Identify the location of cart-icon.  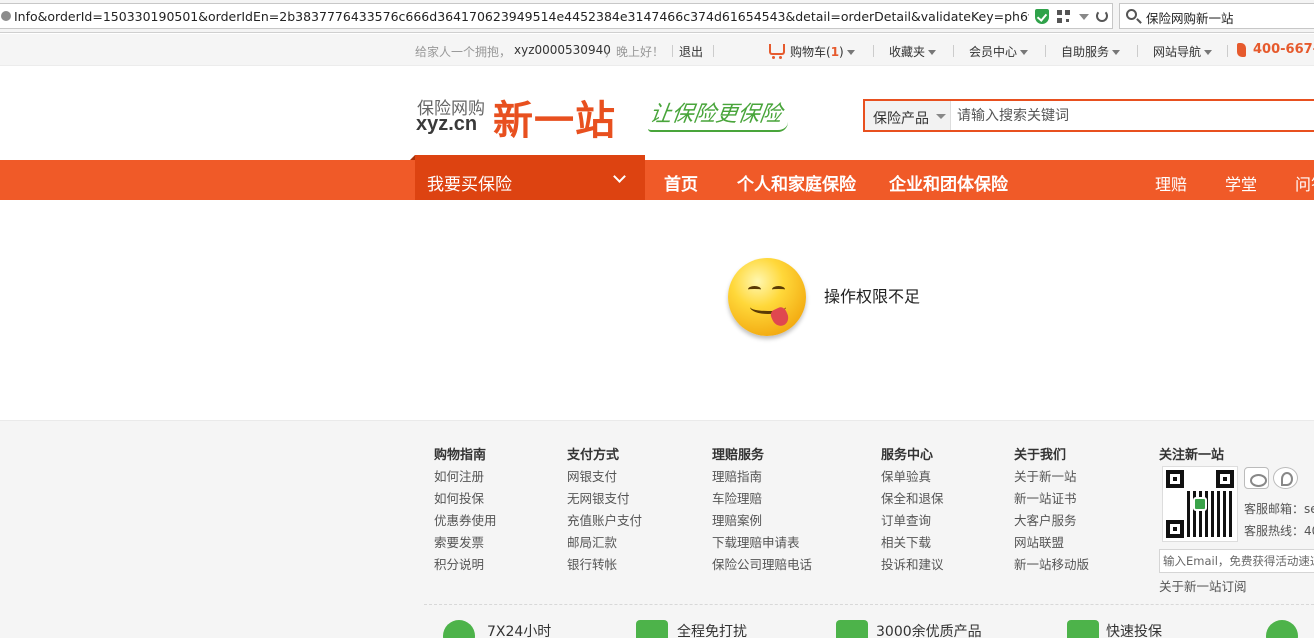
(777, 51).